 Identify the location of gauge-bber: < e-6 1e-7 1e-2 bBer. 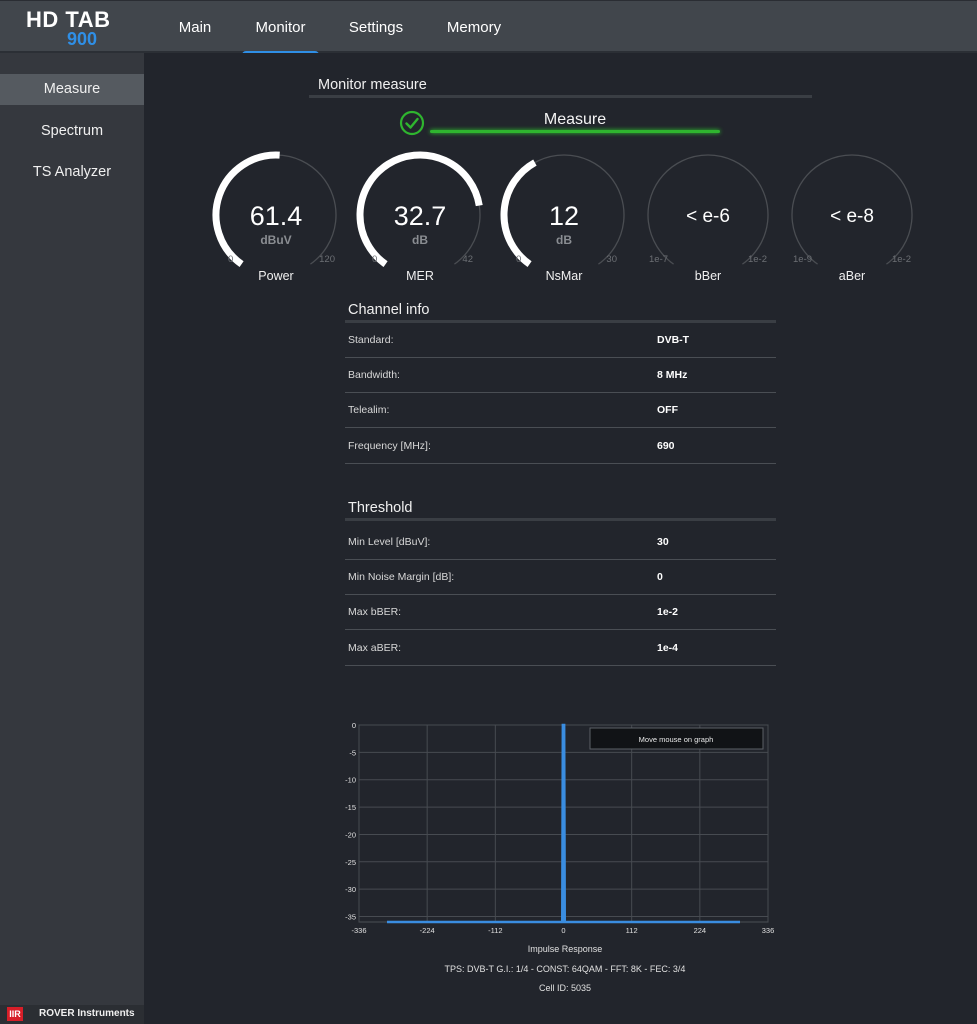
(708, 217).